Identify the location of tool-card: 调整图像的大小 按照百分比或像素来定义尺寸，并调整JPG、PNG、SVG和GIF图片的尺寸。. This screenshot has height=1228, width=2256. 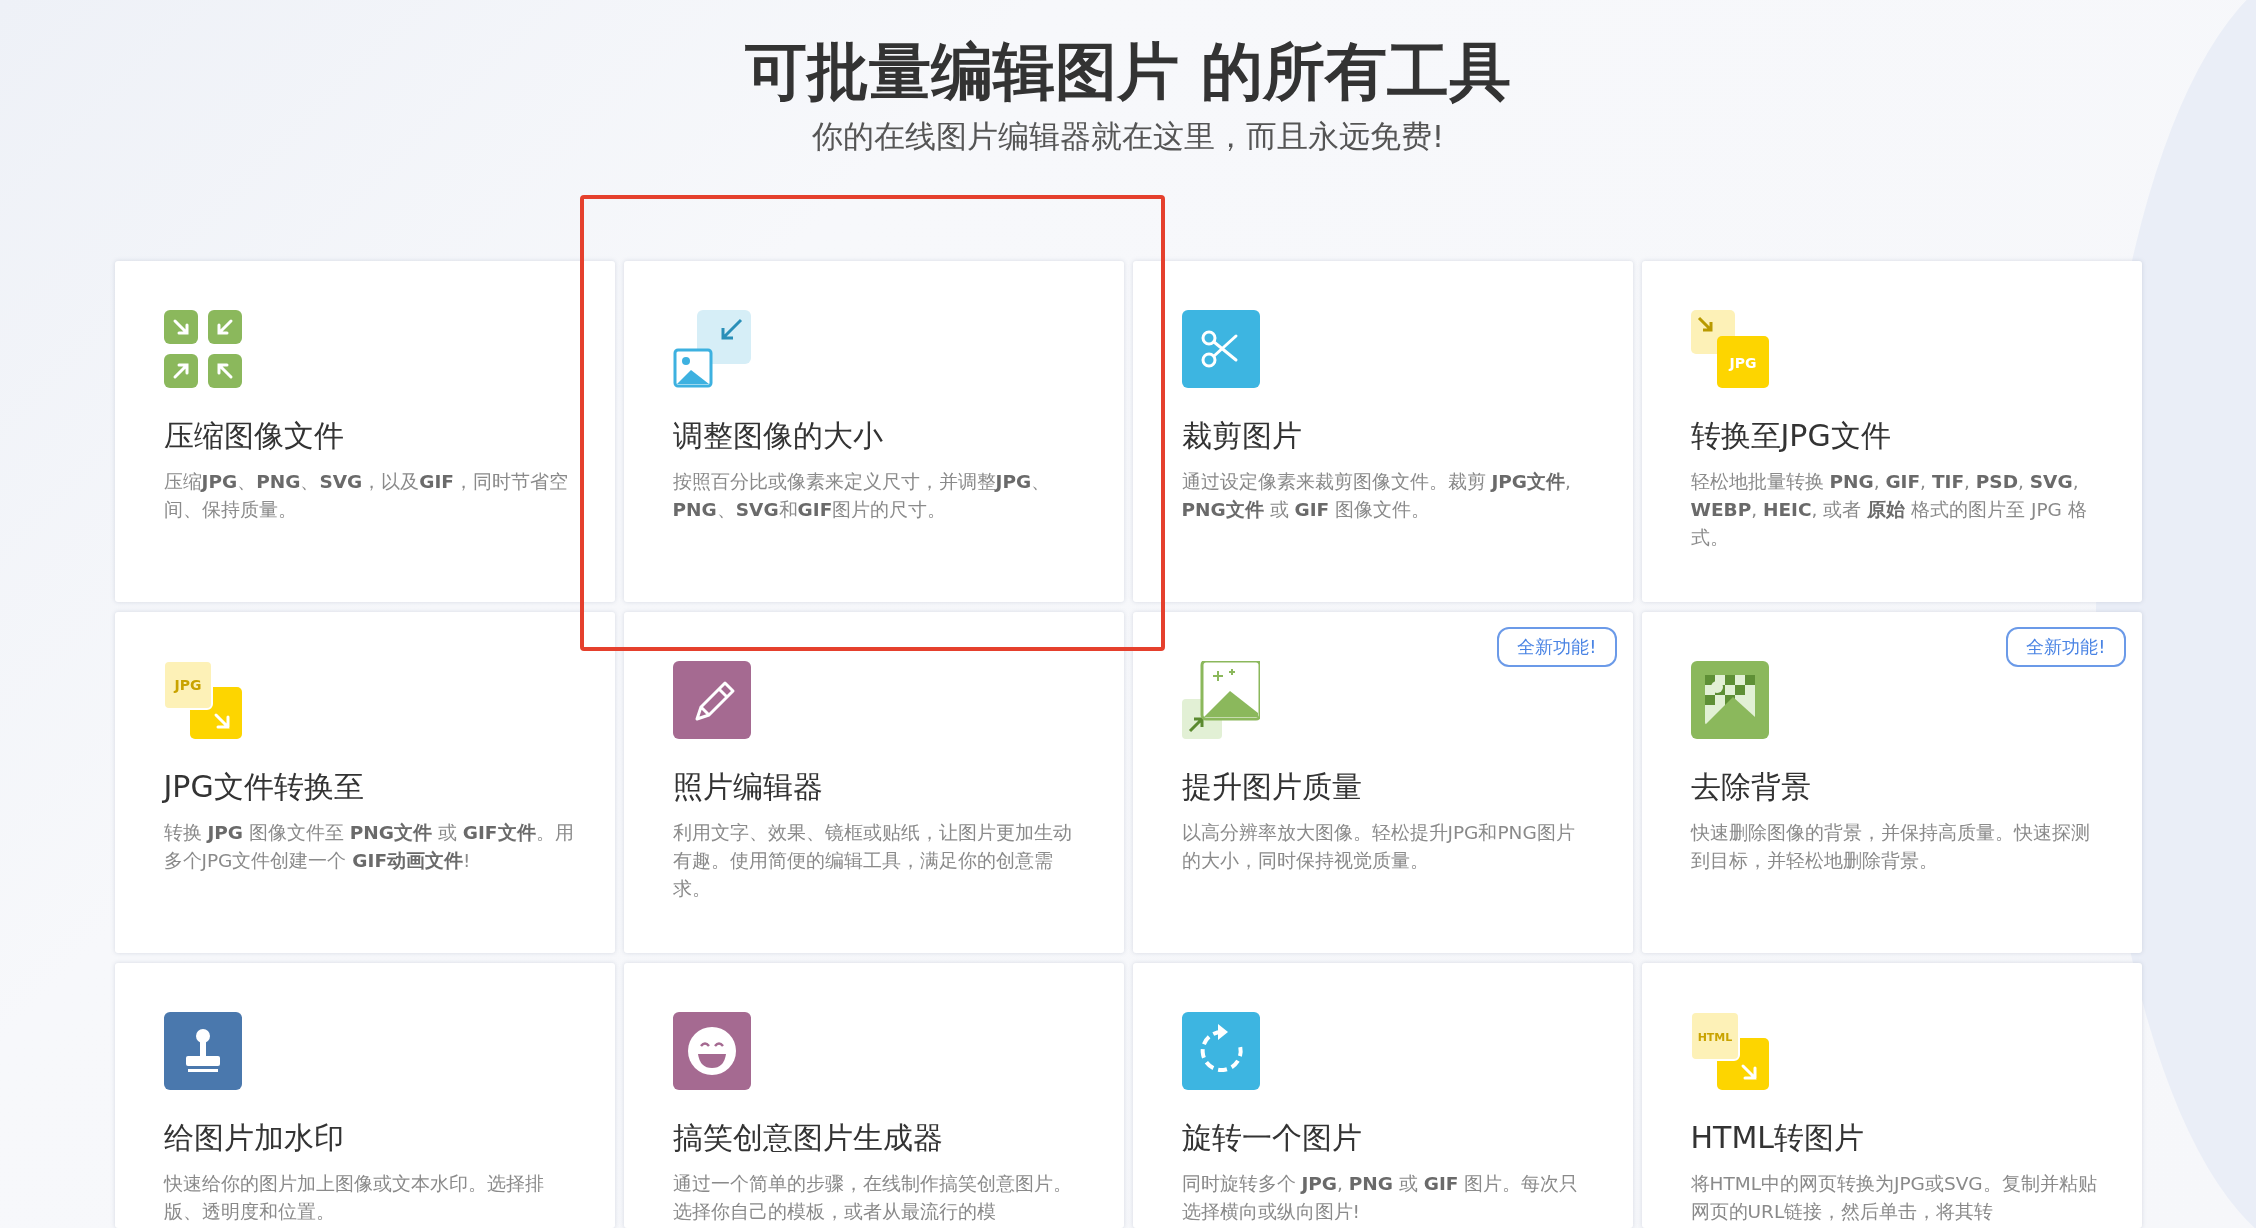
(873, 431).